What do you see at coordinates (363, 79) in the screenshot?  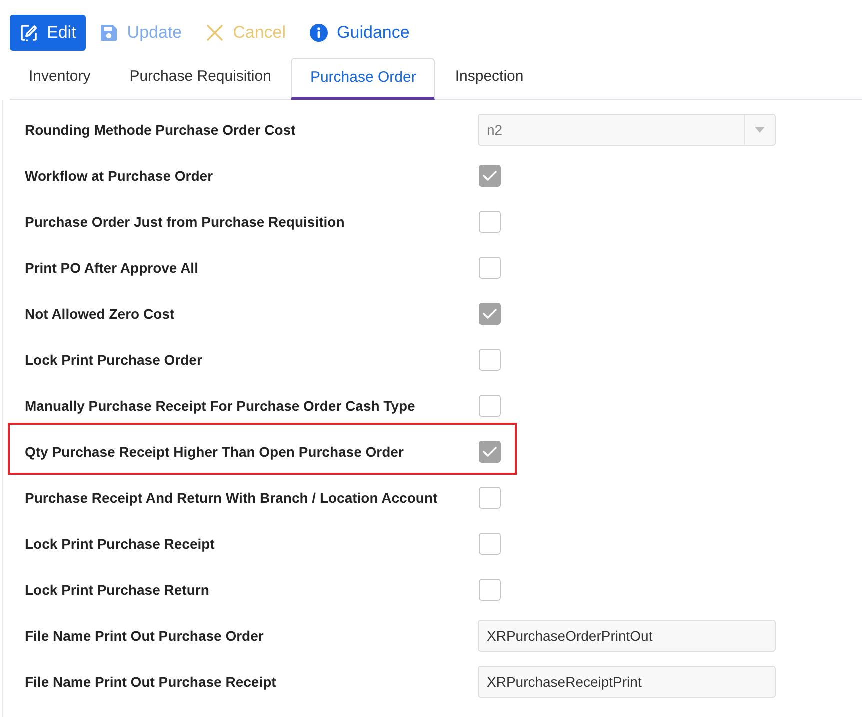 I see `tab: Purchase Order` at bounding box center [363, 79].